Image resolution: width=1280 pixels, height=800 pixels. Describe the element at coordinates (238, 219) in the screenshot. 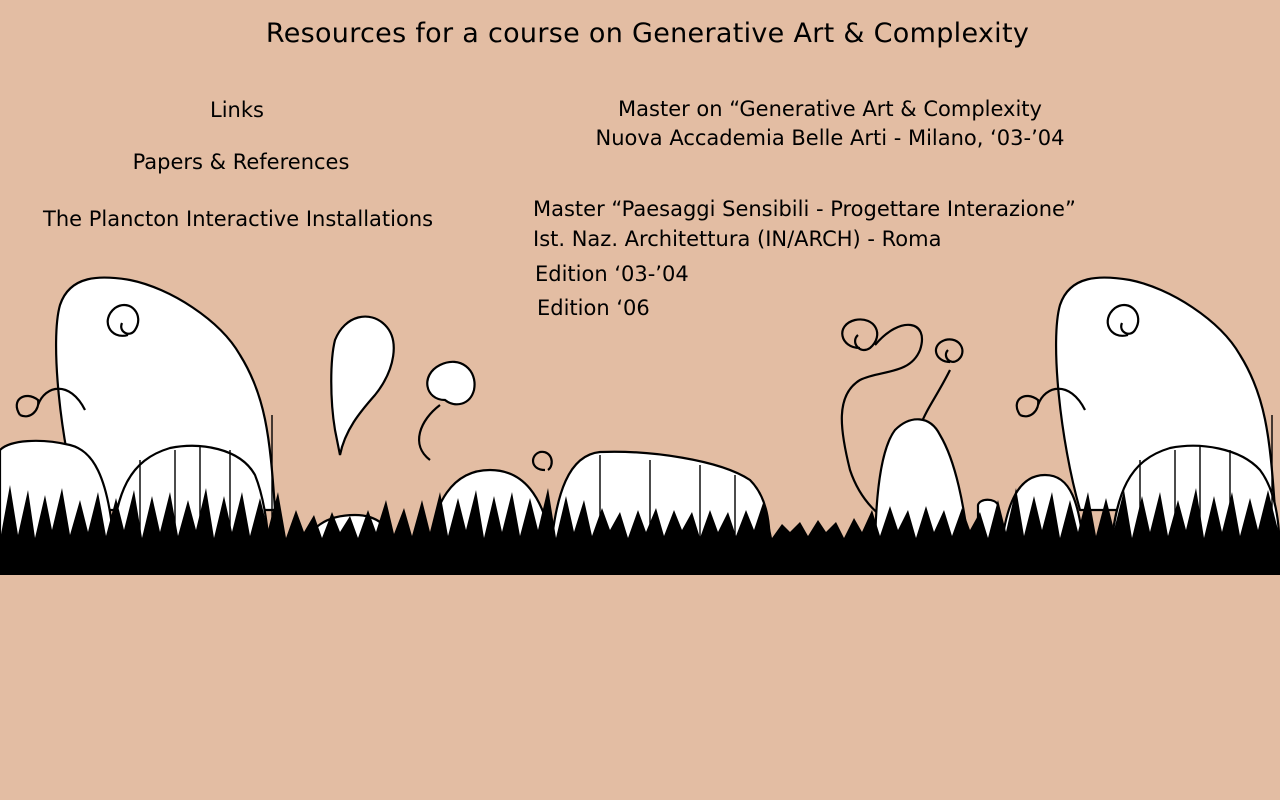

I see `plancton-installations-link: The Plancton Interactive Installations` at that location.